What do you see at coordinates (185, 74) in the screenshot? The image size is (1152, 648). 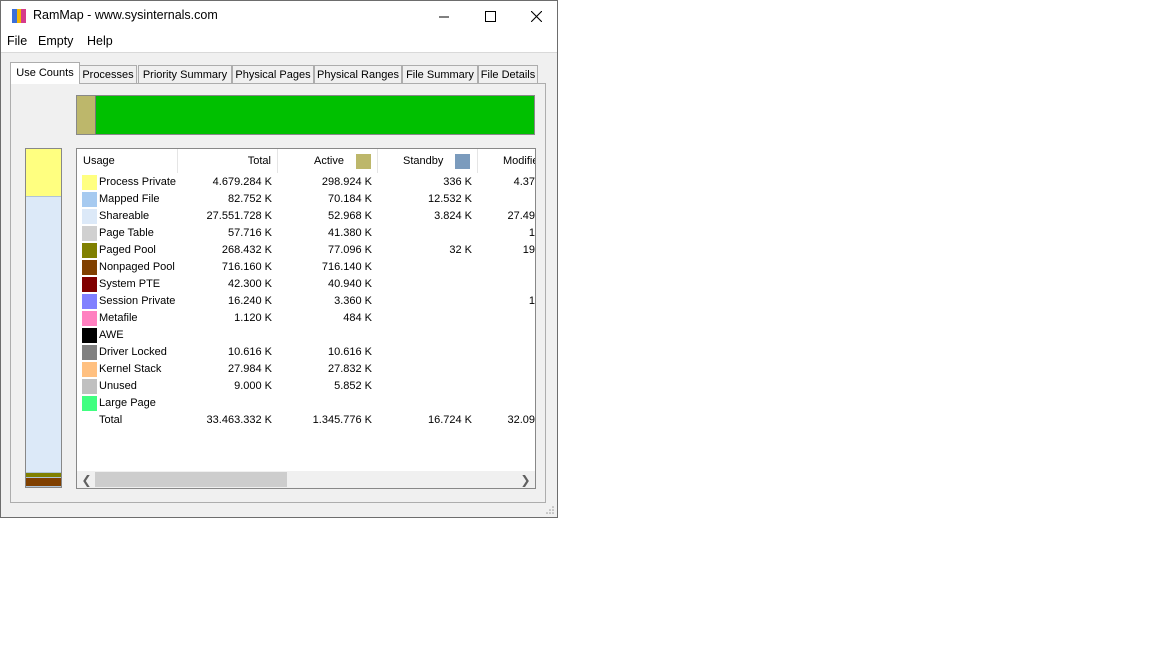 I see `tab-priority-summary: Priority Summary` at bounding box center [185, 74].